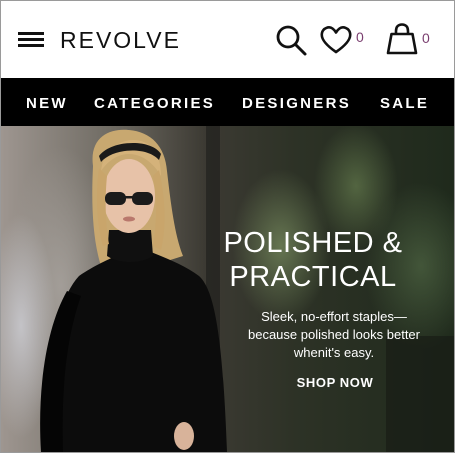 Image resolution: width=455 pixels, height=453 pixels. What do you see at coordinates (227, 102) in the screenshot?
I see `category-nav: NEW CATEGORIES DESIGNERS SALE` at bounding box center [227, 102].